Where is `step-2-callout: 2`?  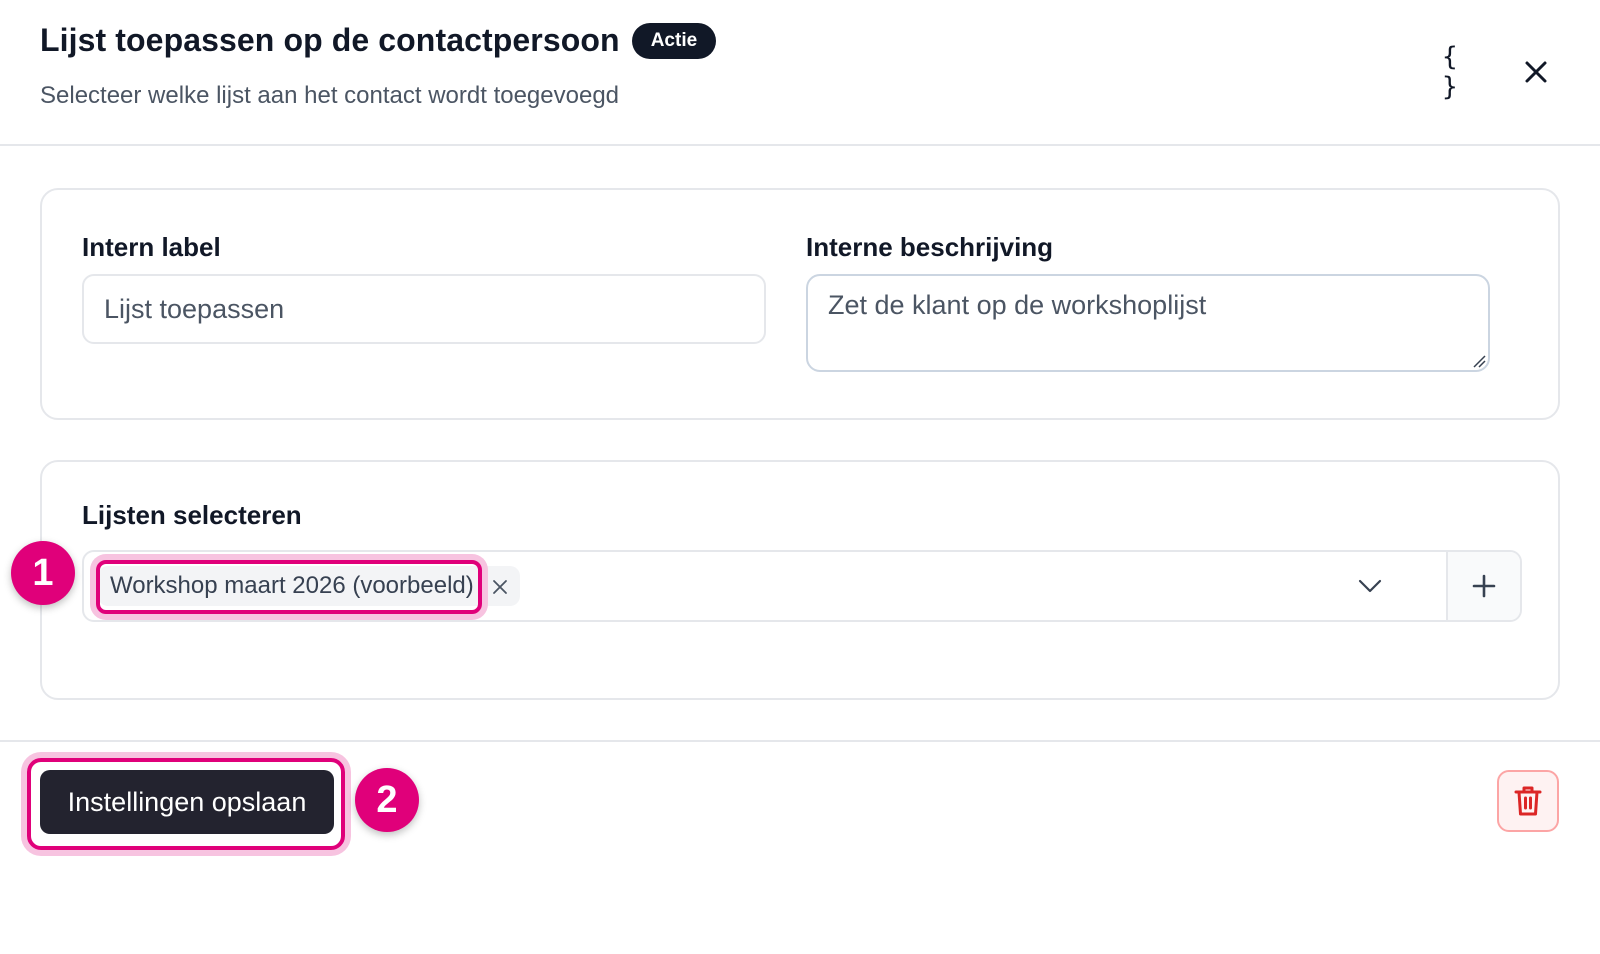
step-2-callout: 2 is located at coordinates (387, 800).